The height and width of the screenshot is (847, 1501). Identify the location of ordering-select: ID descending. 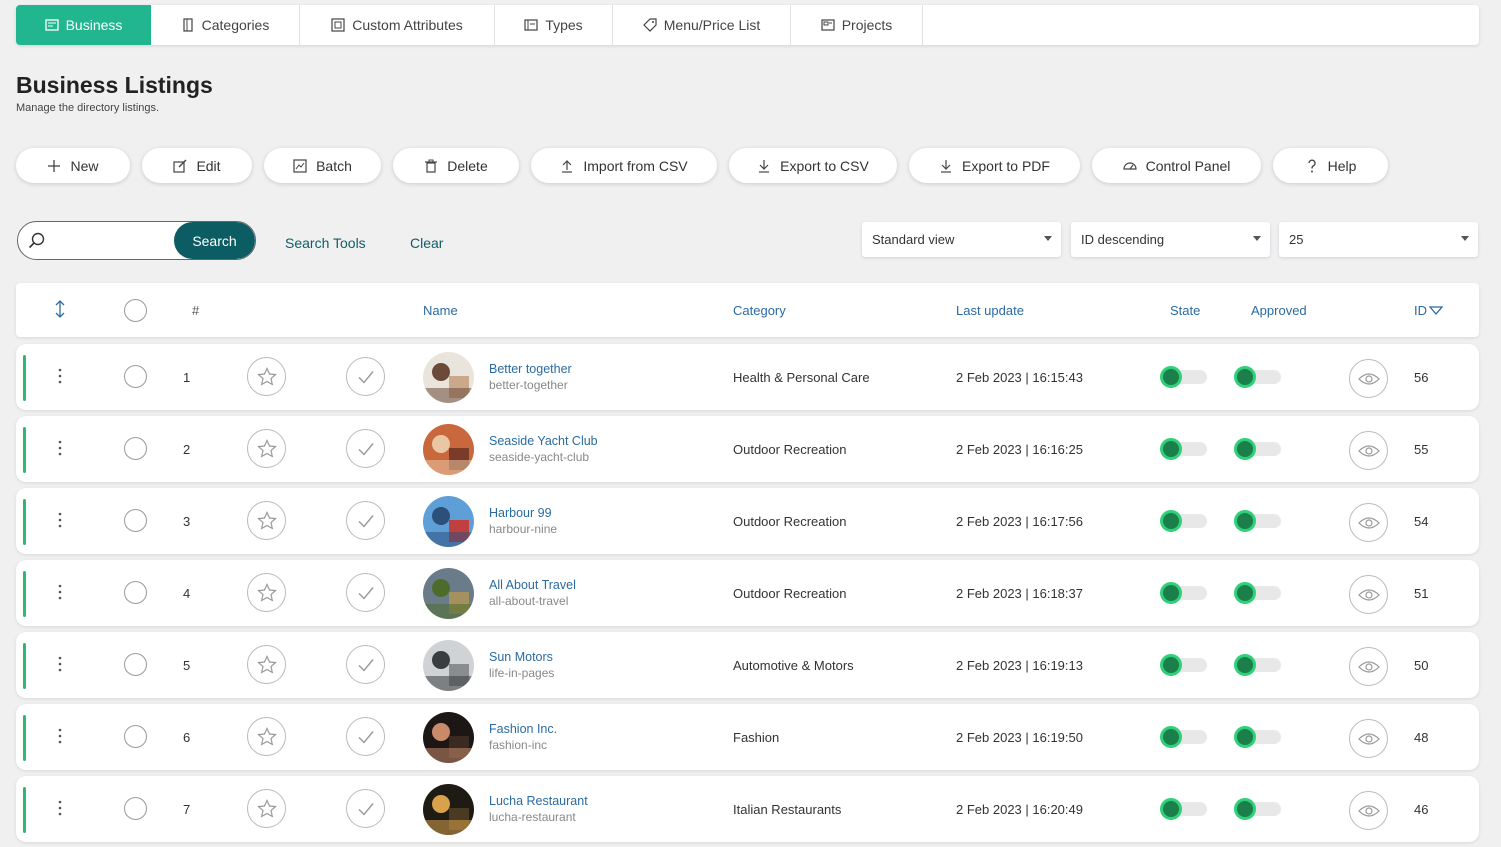
(1170, 239).